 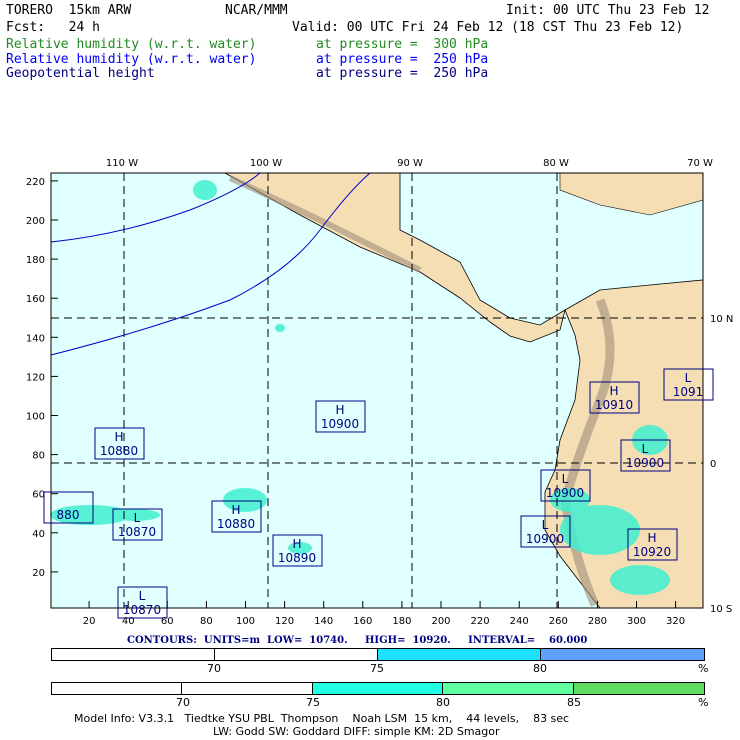 What do you see at coordinates (652, 552) in the screenshot?
I see `center-value: 10920` at bounding box center [652, 552].